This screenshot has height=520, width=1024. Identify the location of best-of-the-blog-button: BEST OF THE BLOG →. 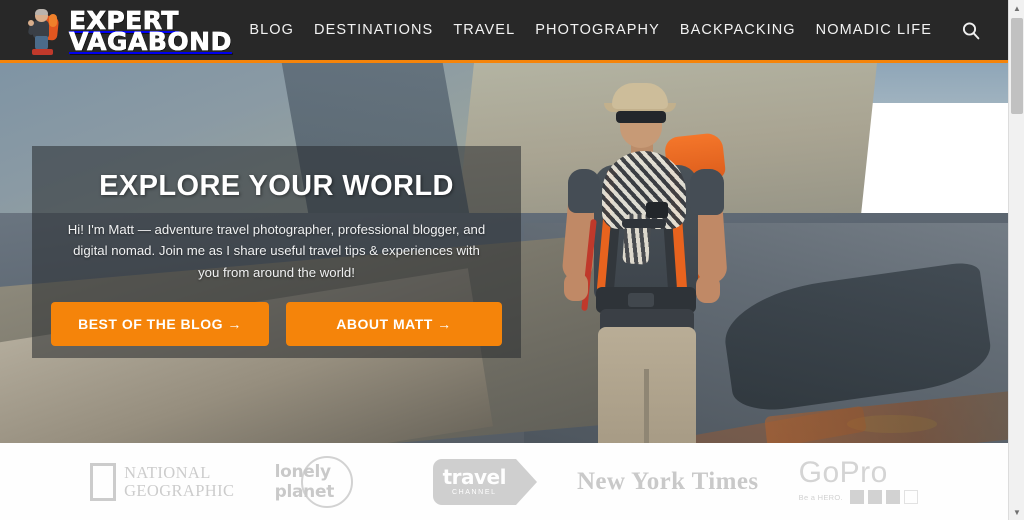
(160, 324).